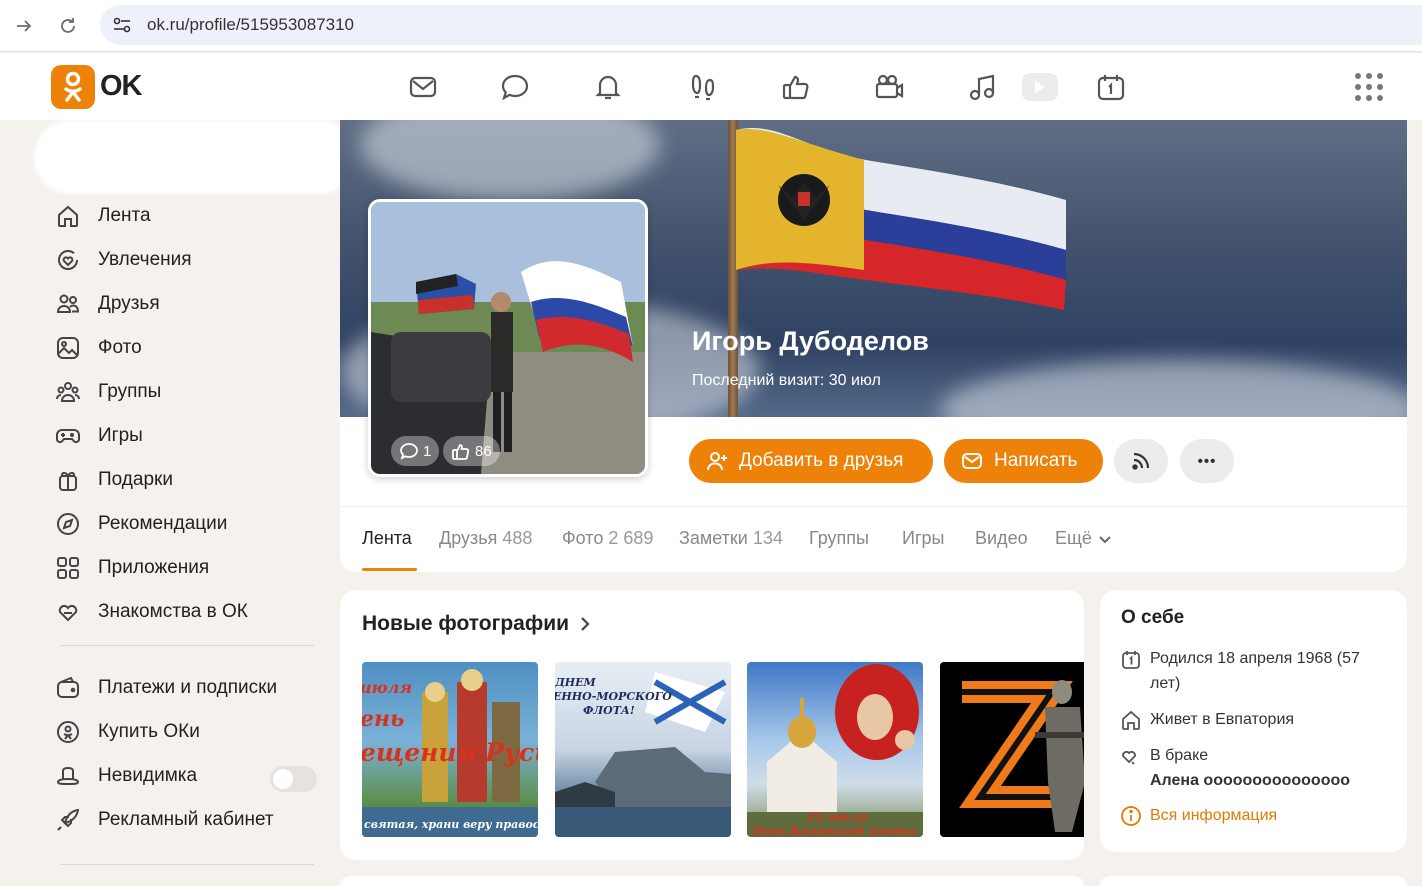 The height and width of the screenshot is (886, 1422). Describe the element at coordinates (901, 218) in the screenshot. I see `cover-flag-image` at that location.